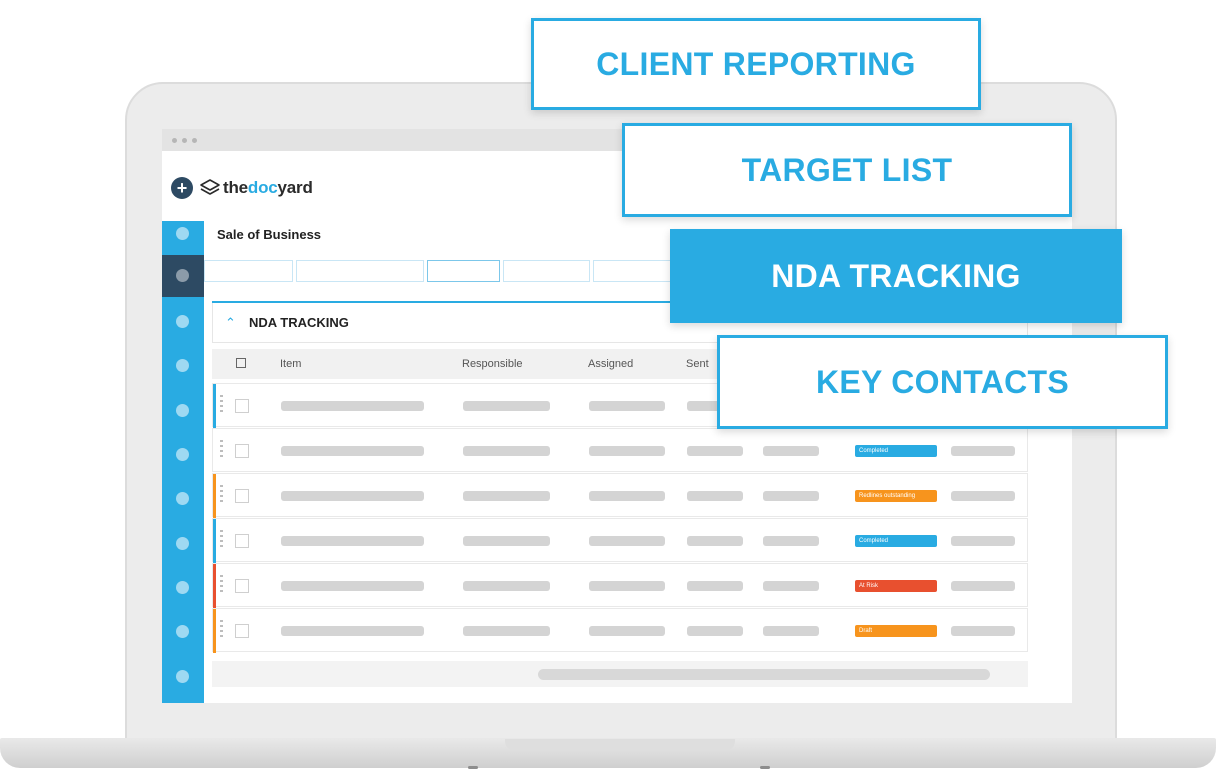 The width and height of the screenshot is (1216, 773). Describe the element at coordinates (183, 462) in the screenshot. I see `left-nav-rail` at that location.